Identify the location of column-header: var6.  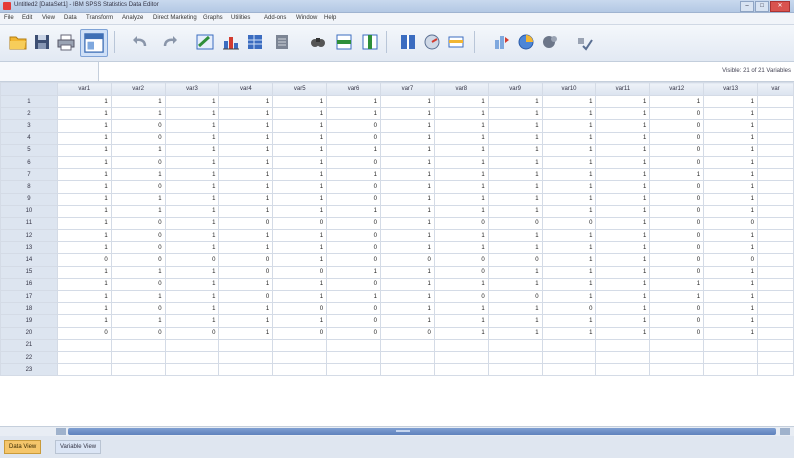
(353, 89).